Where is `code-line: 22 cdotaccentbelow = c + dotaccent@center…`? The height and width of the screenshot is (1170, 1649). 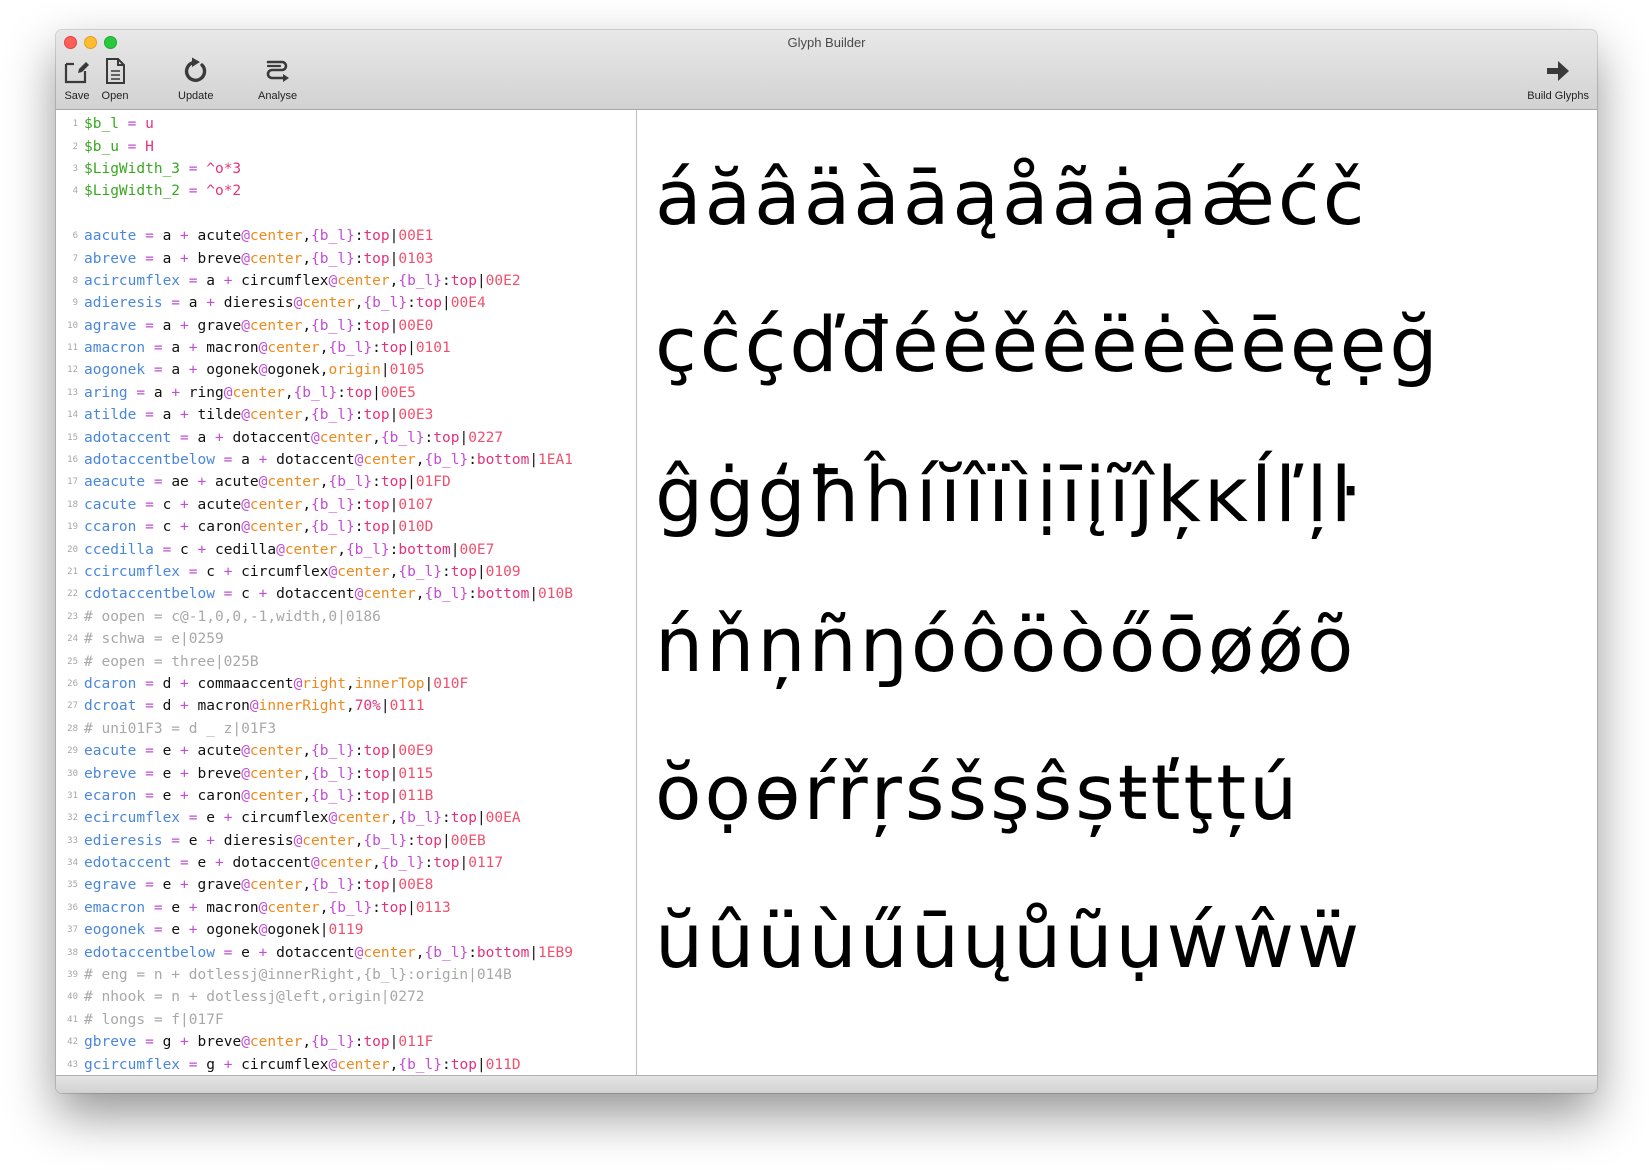
code-line: 22 cdotaccentbelow = c + dotaccent@center… is located at coordinates (346, 594).